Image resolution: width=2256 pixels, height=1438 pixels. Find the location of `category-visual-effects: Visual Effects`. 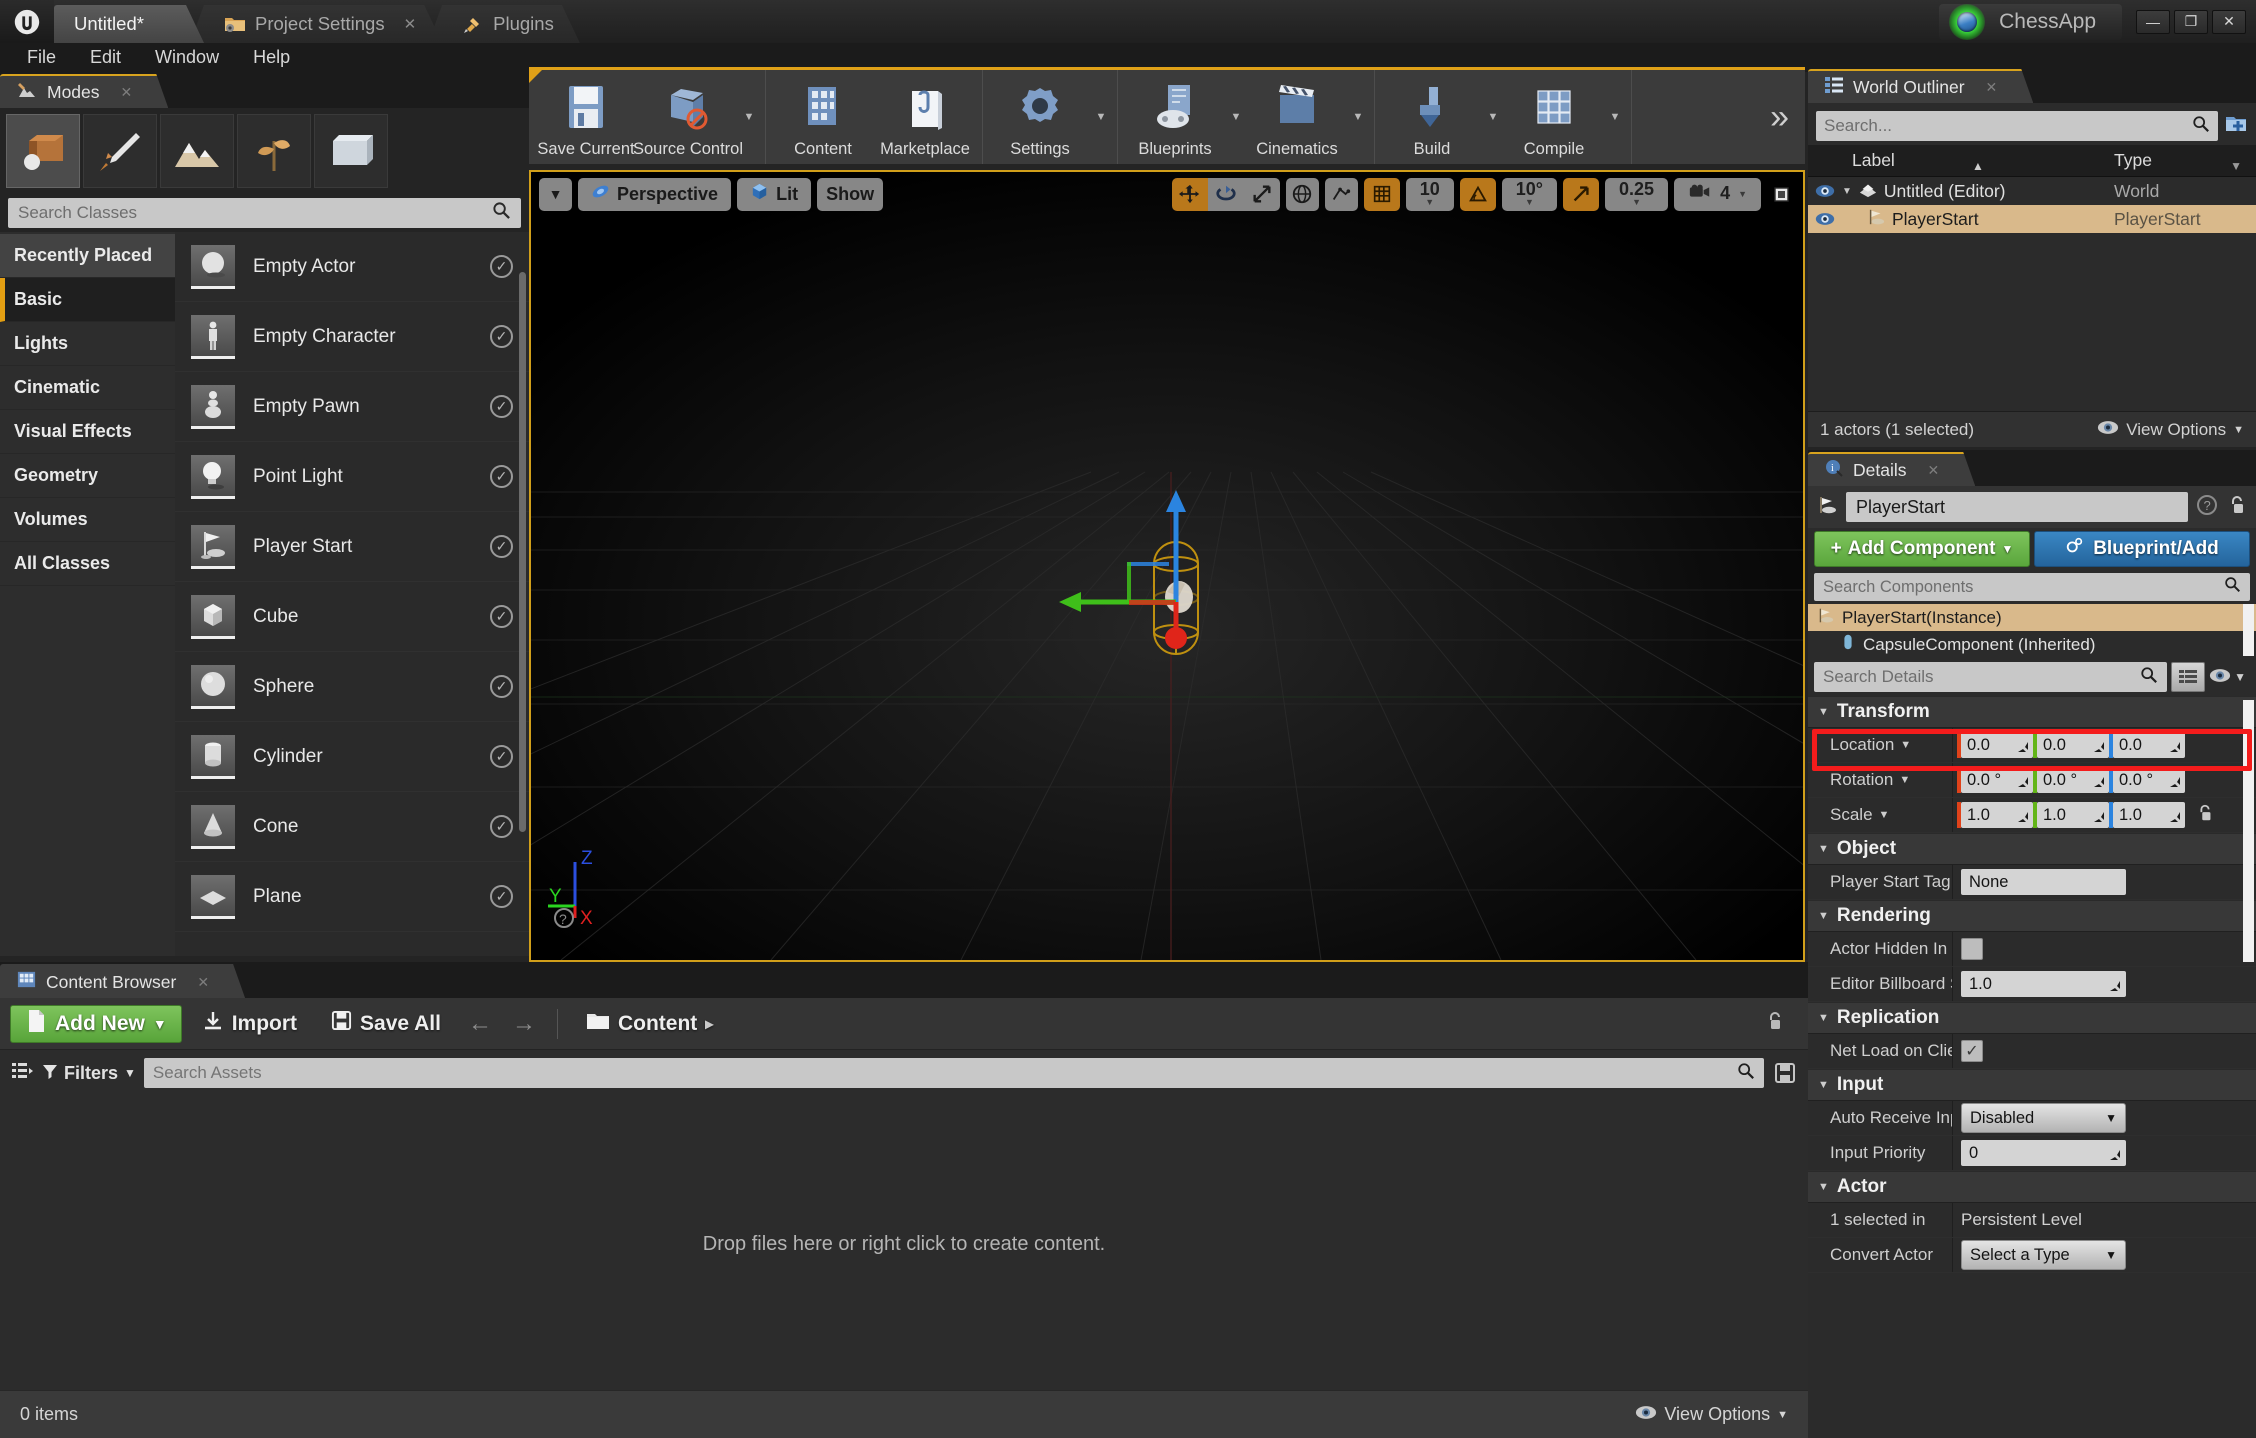

category-visual-effects: Visual Effects is located at coordinates (87, 432).